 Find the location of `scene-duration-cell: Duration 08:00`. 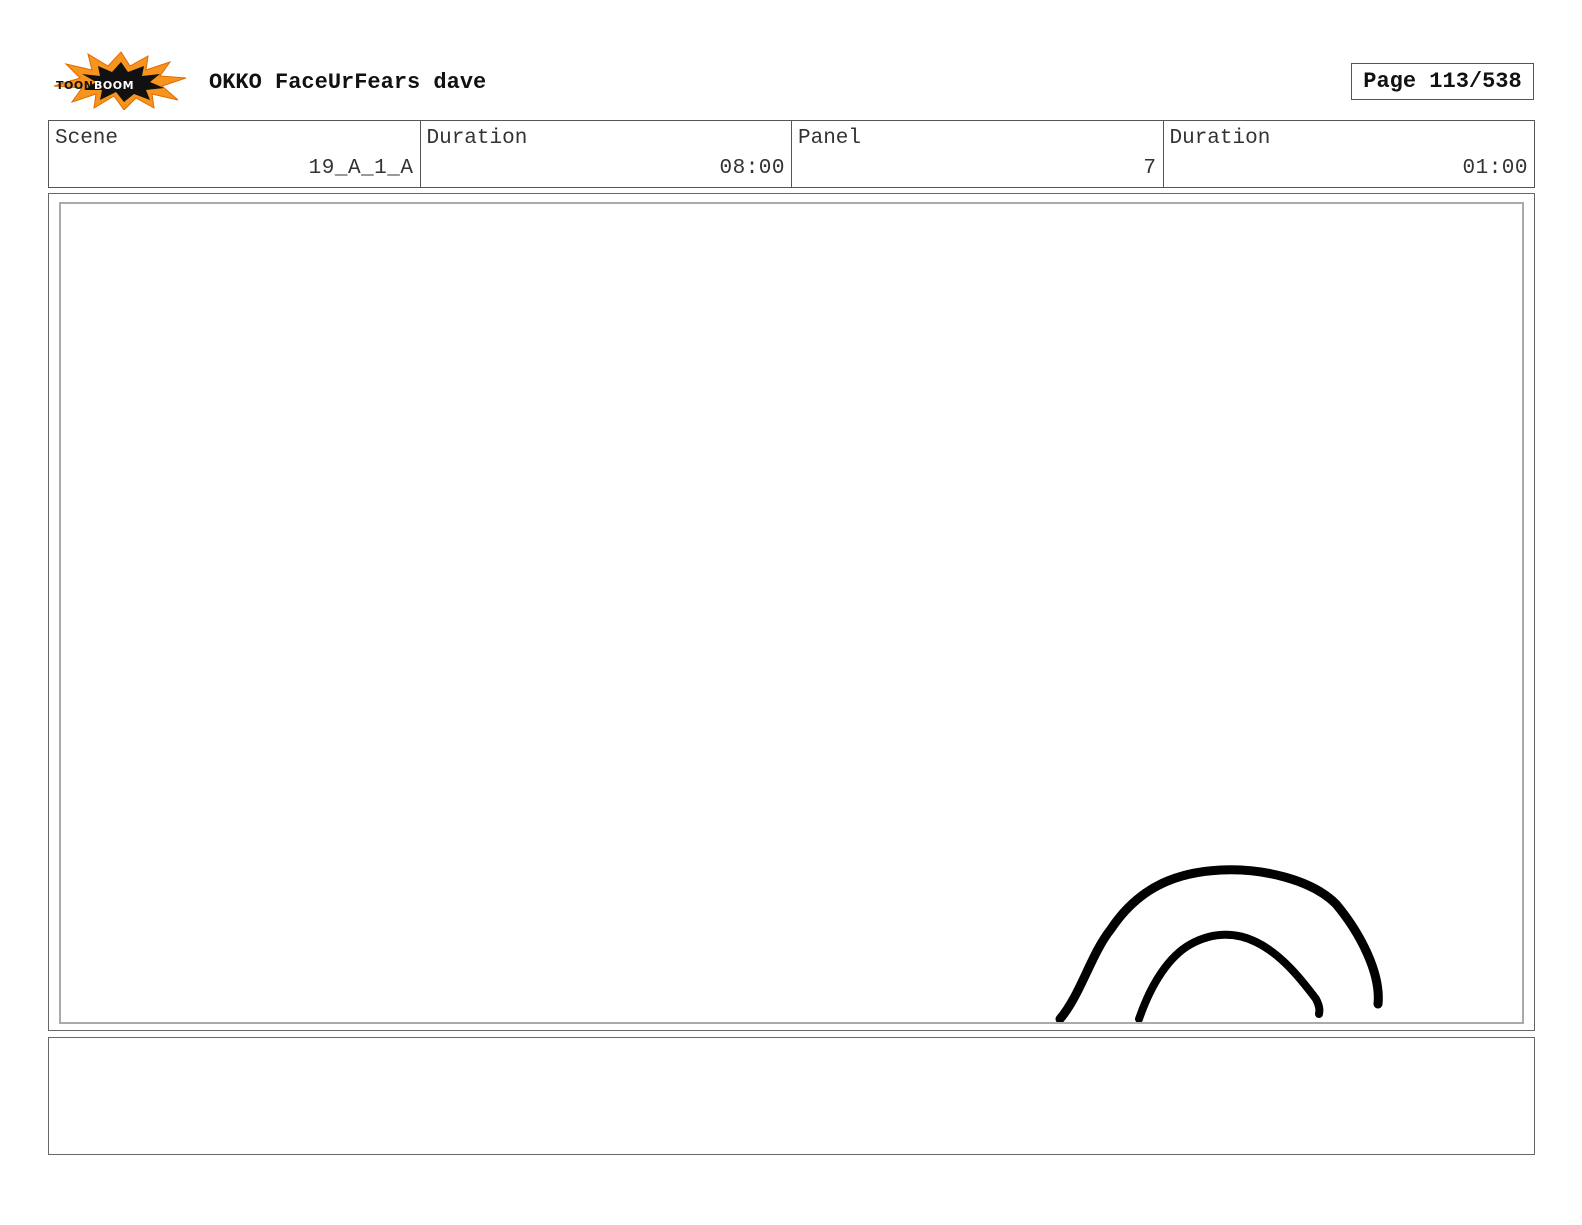

scene-duration-cell: Duration 08:00 is located at coordinates (605, 154).